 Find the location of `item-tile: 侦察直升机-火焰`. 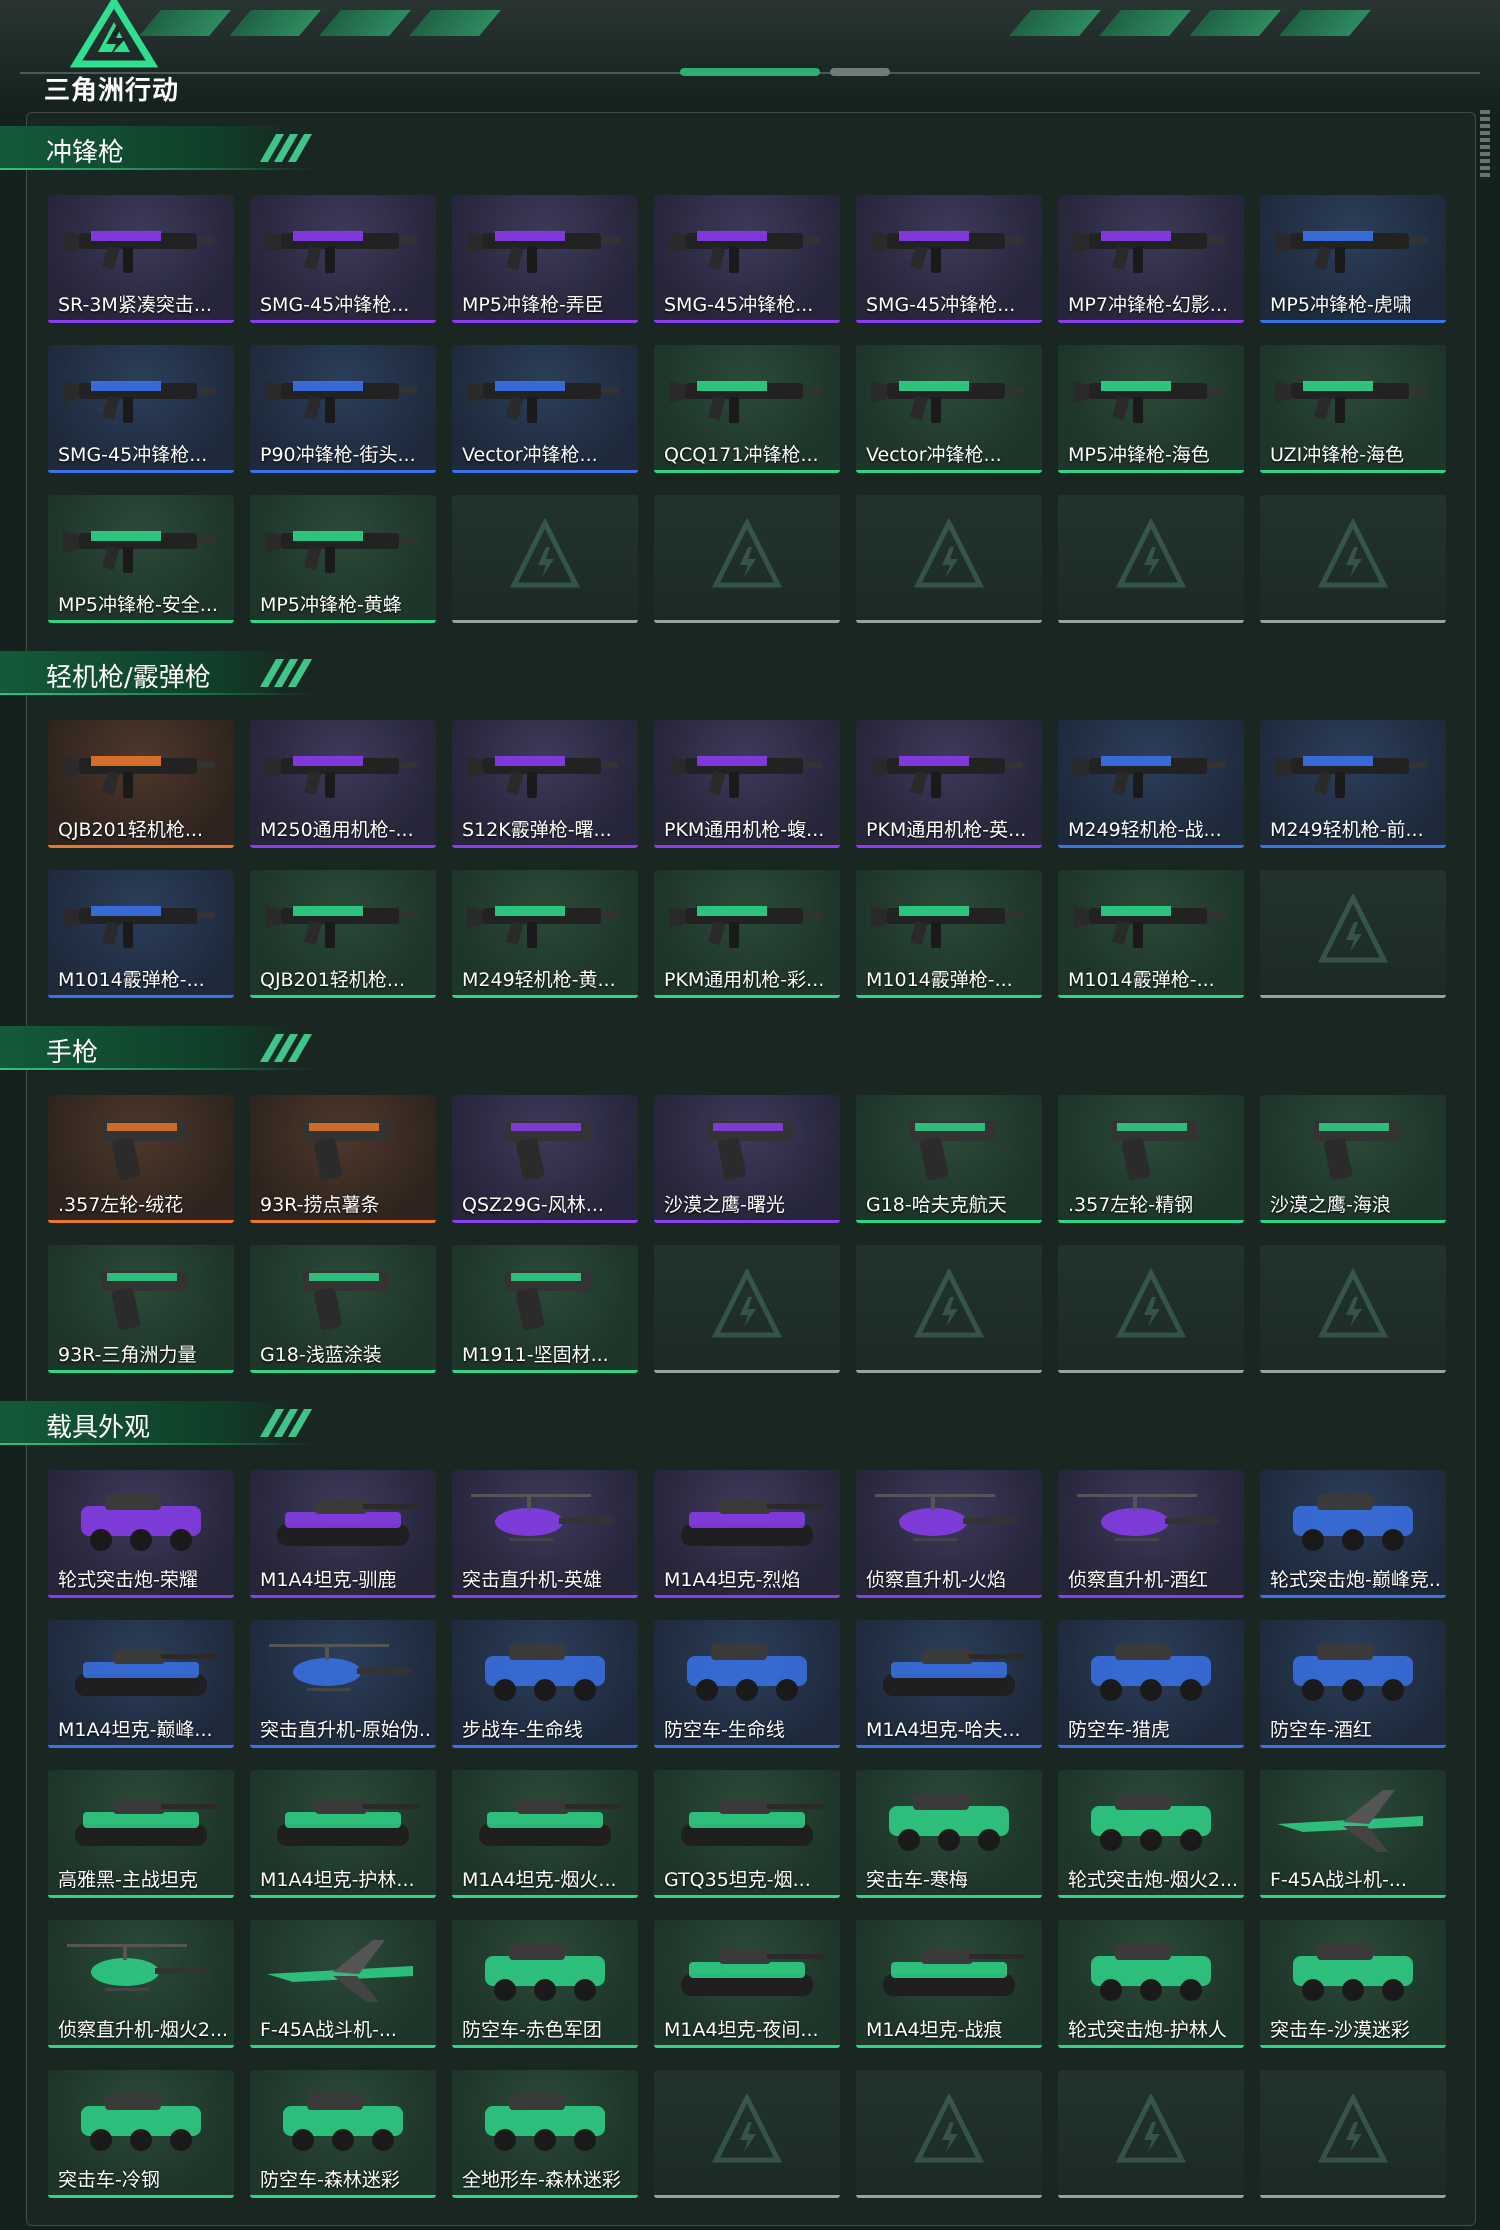

item-tile: 侦察直升机-火焰 is located at coordinates (949, 1534).